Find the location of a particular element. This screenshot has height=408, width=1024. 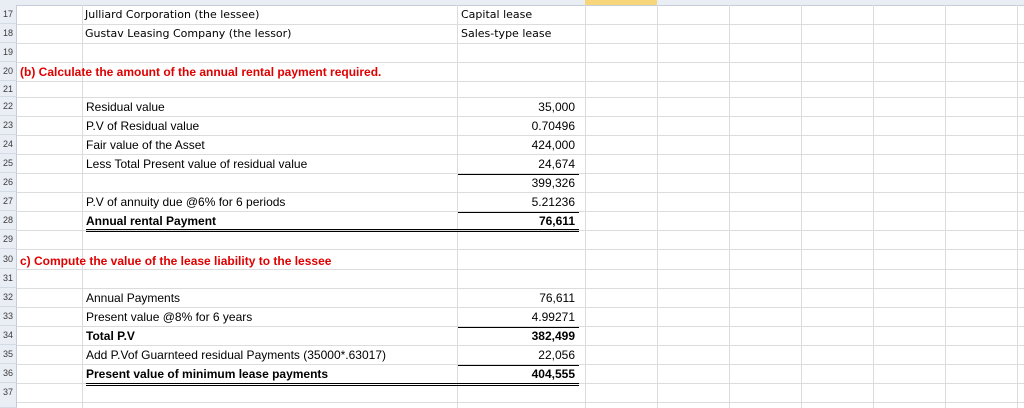

double-underline-bottom-b is located at coordinates (332, 231).